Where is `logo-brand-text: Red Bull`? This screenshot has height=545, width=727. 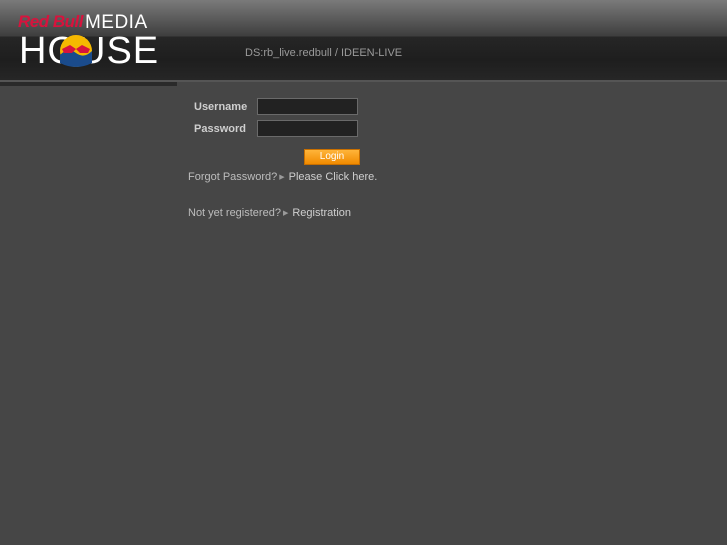 logo-brand-text: Red Bull is located at coordinates (50, 21).